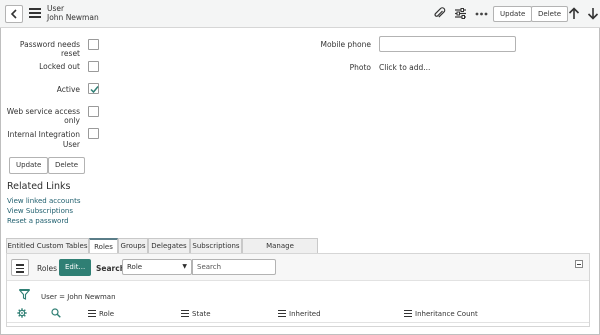  I want to click on column-state-label: State, so click(201, 314).